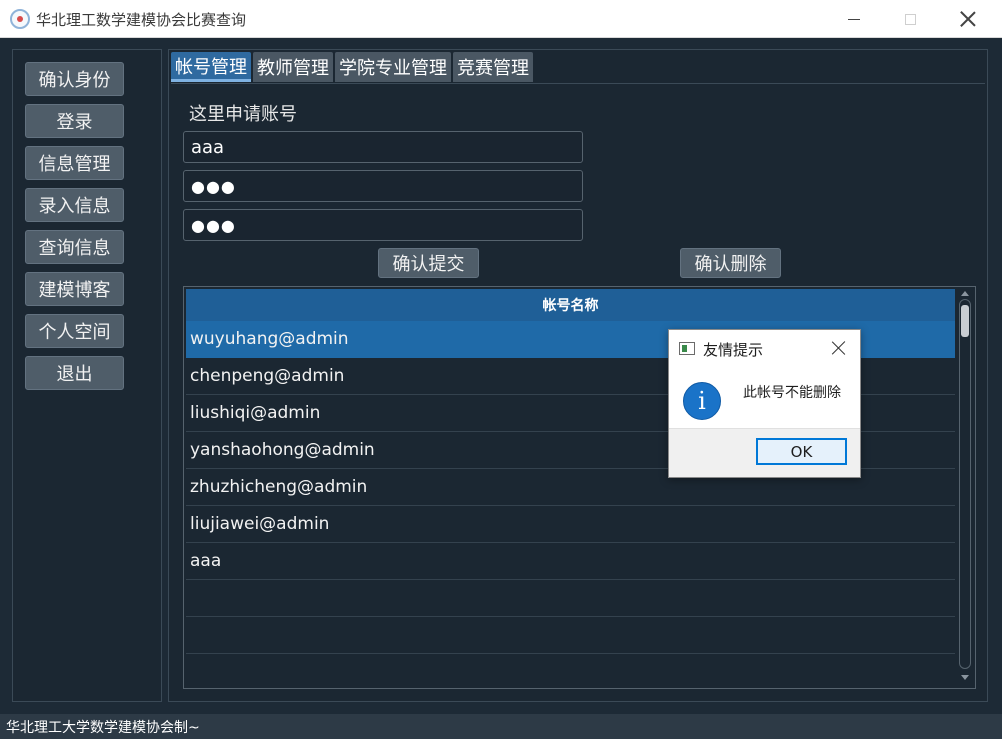 The image size is (1002, 739). I want to click on sidebar-item-personal-space: 个人空间, so click(74, 331).